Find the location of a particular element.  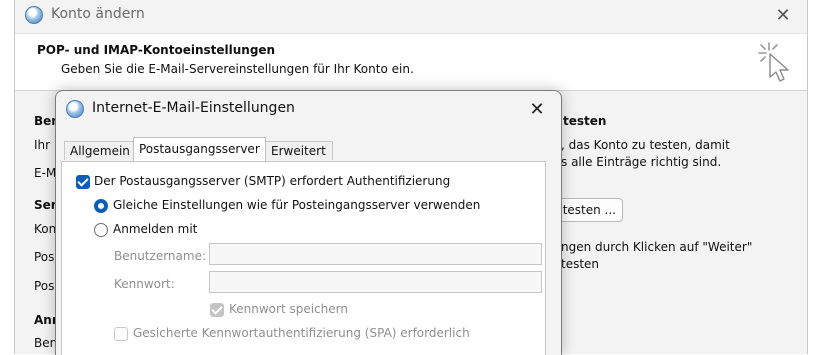

smtp-auth-checkbox is located at coordinates (83, 182).